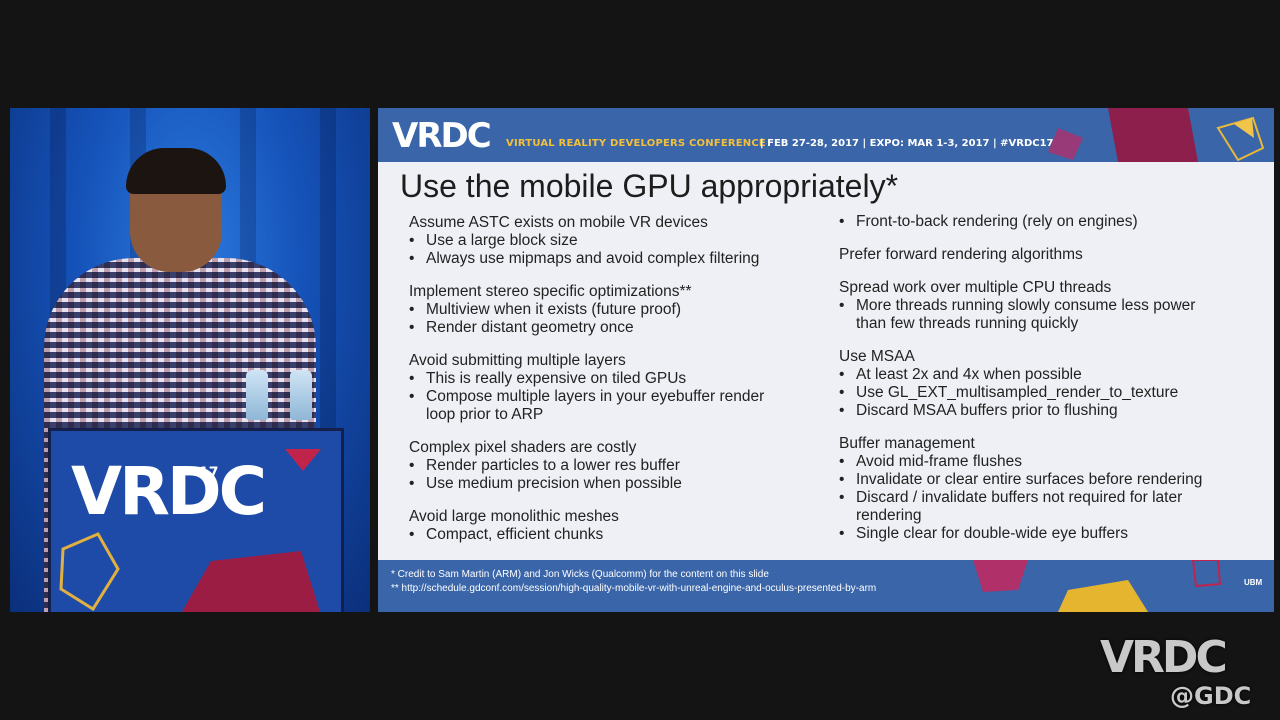 This screenshot has width=1280, height=720. What do you see at coordinates (523, 447) in the screenshot?
I see `section-title: Complex pixel shaders are costly` at bounding box center [523, 447].